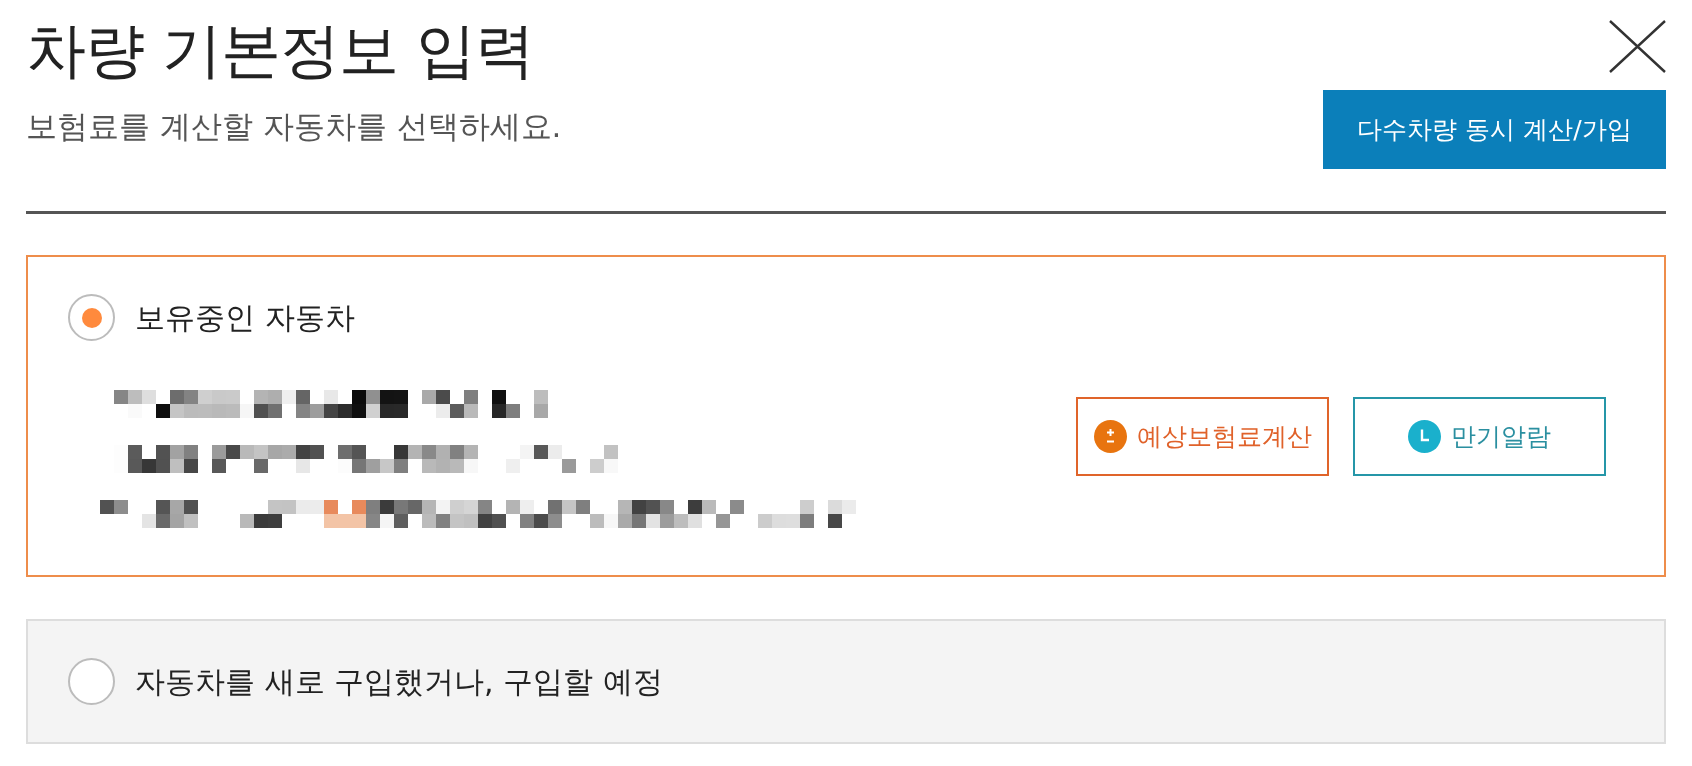  I want to click on estimate-premium-button: 예상보험료계산, so click(1202, 436).